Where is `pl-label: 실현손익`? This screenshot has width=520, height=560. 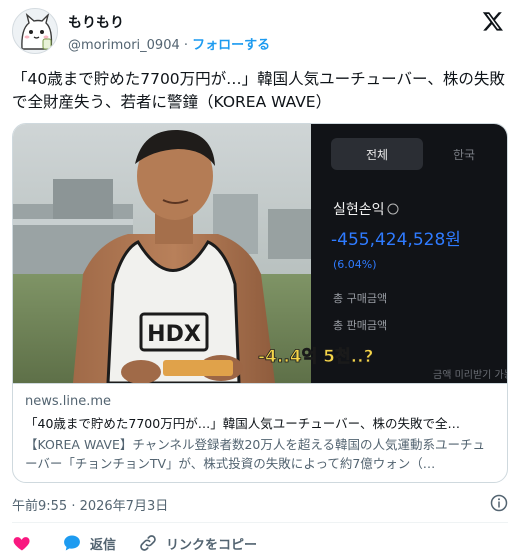 pl-label: 실현손익 is located at coordinates (359, 210).